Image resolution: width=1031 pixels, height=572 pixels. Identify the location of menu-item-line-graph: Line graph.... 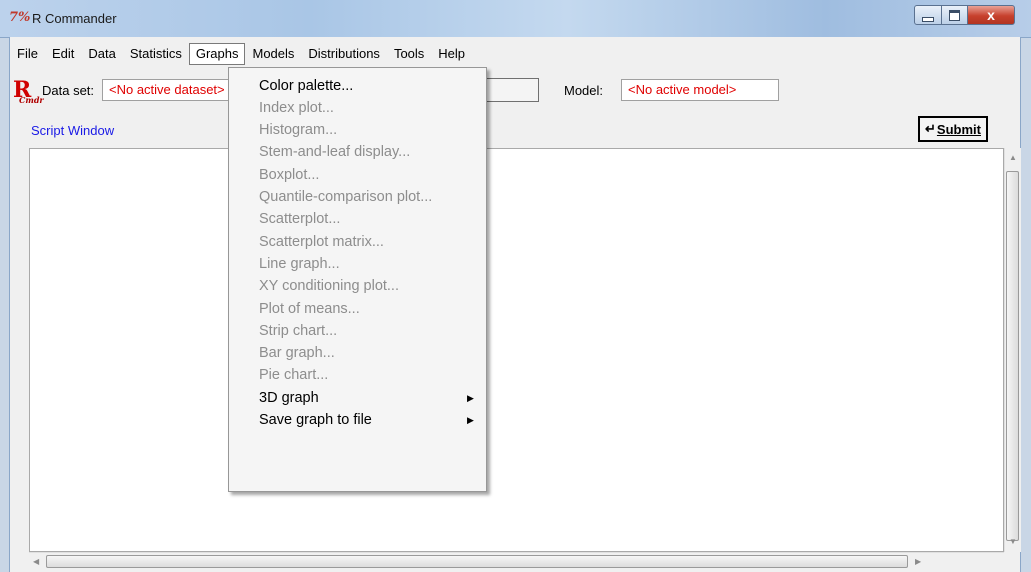
(299, 264).